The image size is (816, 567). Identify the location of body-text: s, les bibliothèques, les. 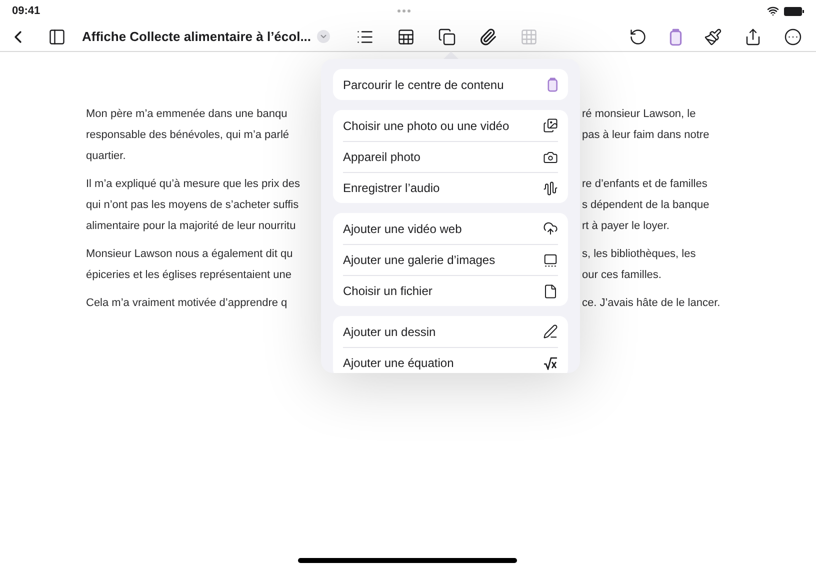
(639, 254).